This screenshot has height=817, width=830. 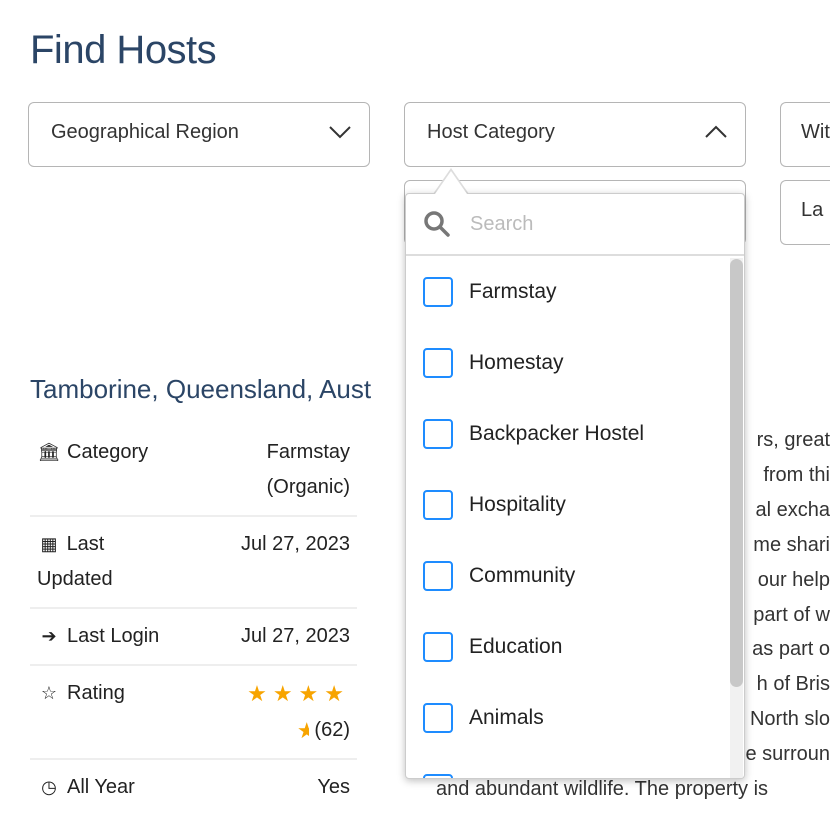 What do you see at coordinates (49, 636) in the screenshot?
I see `sign-in-icon: ➔` at bounding box center [49, 636].